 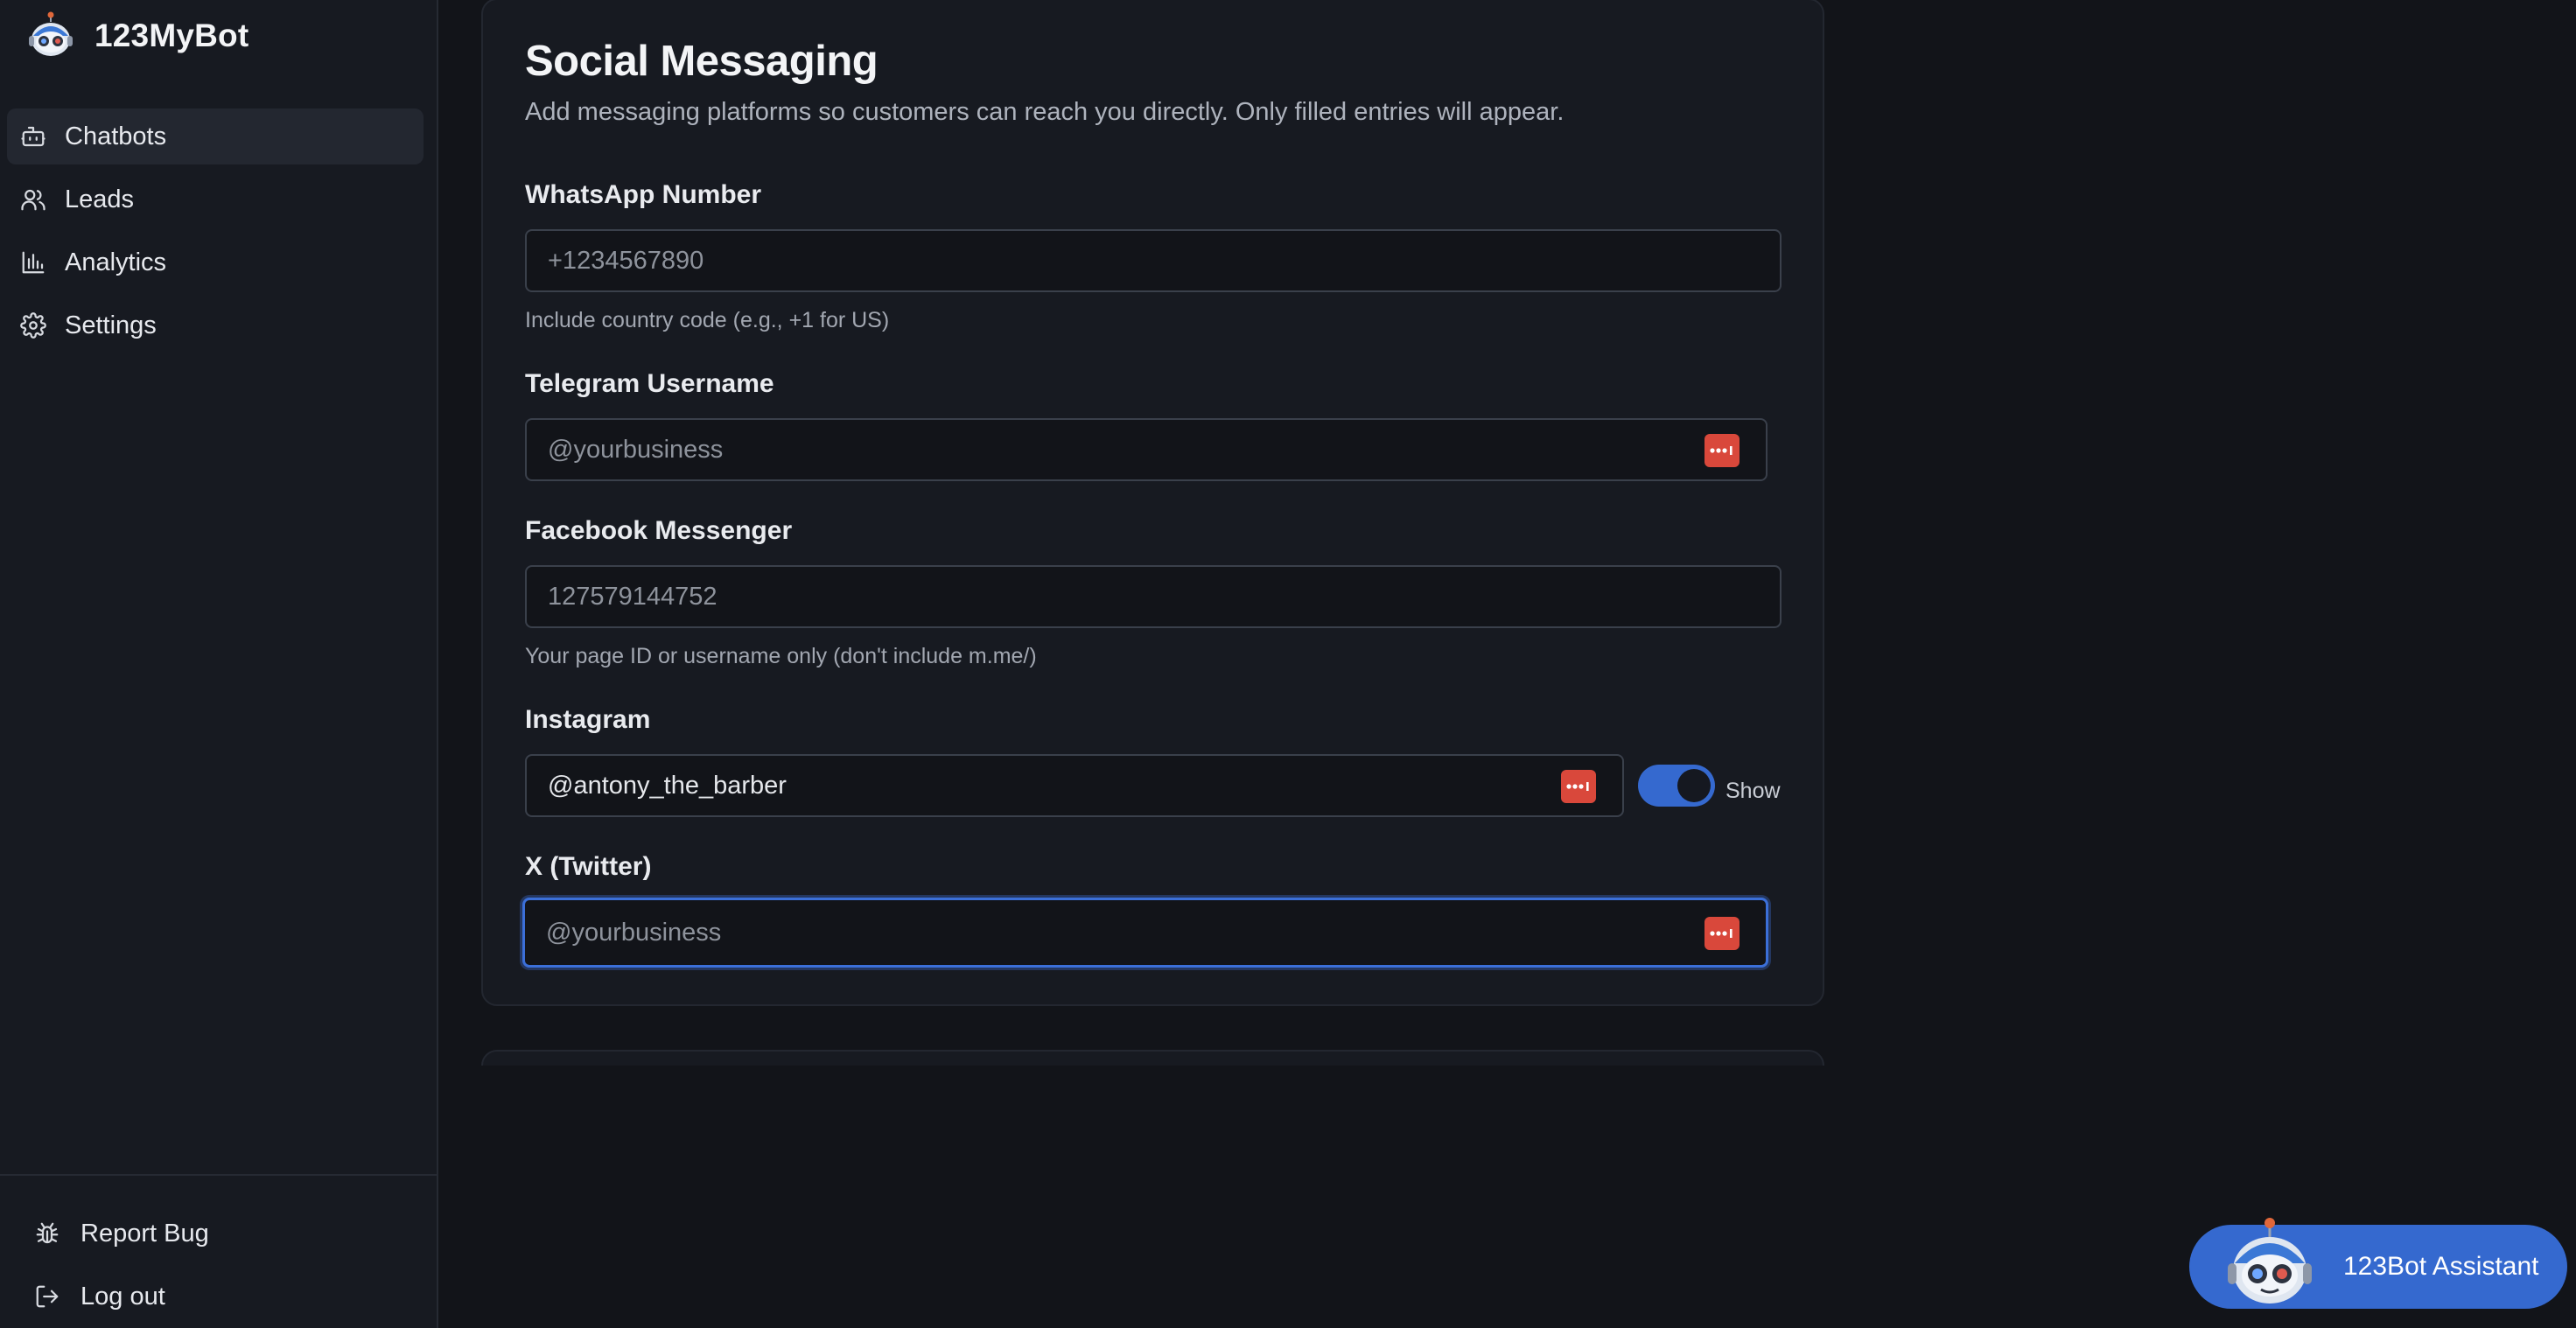 I want to click on sidebar-footer: Report Bug Log out, so click(x=218, y=1251).